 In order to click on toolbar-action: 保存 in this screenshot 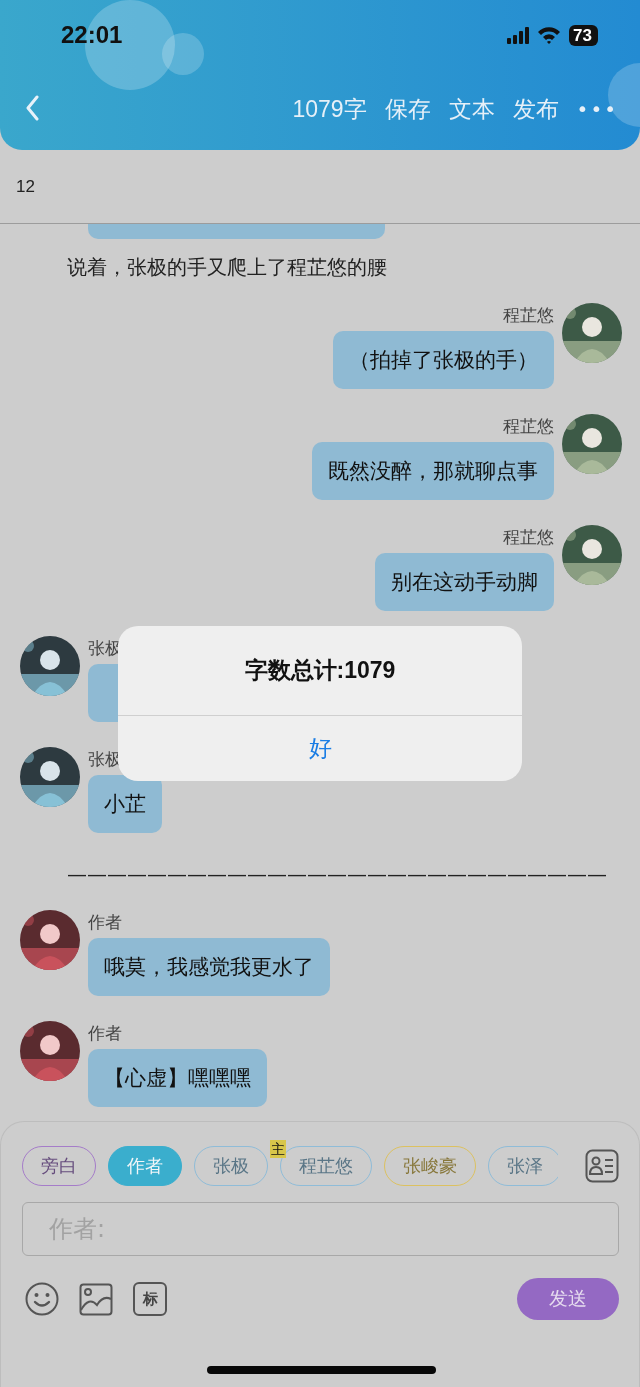, I will do `click(407, 109)`.